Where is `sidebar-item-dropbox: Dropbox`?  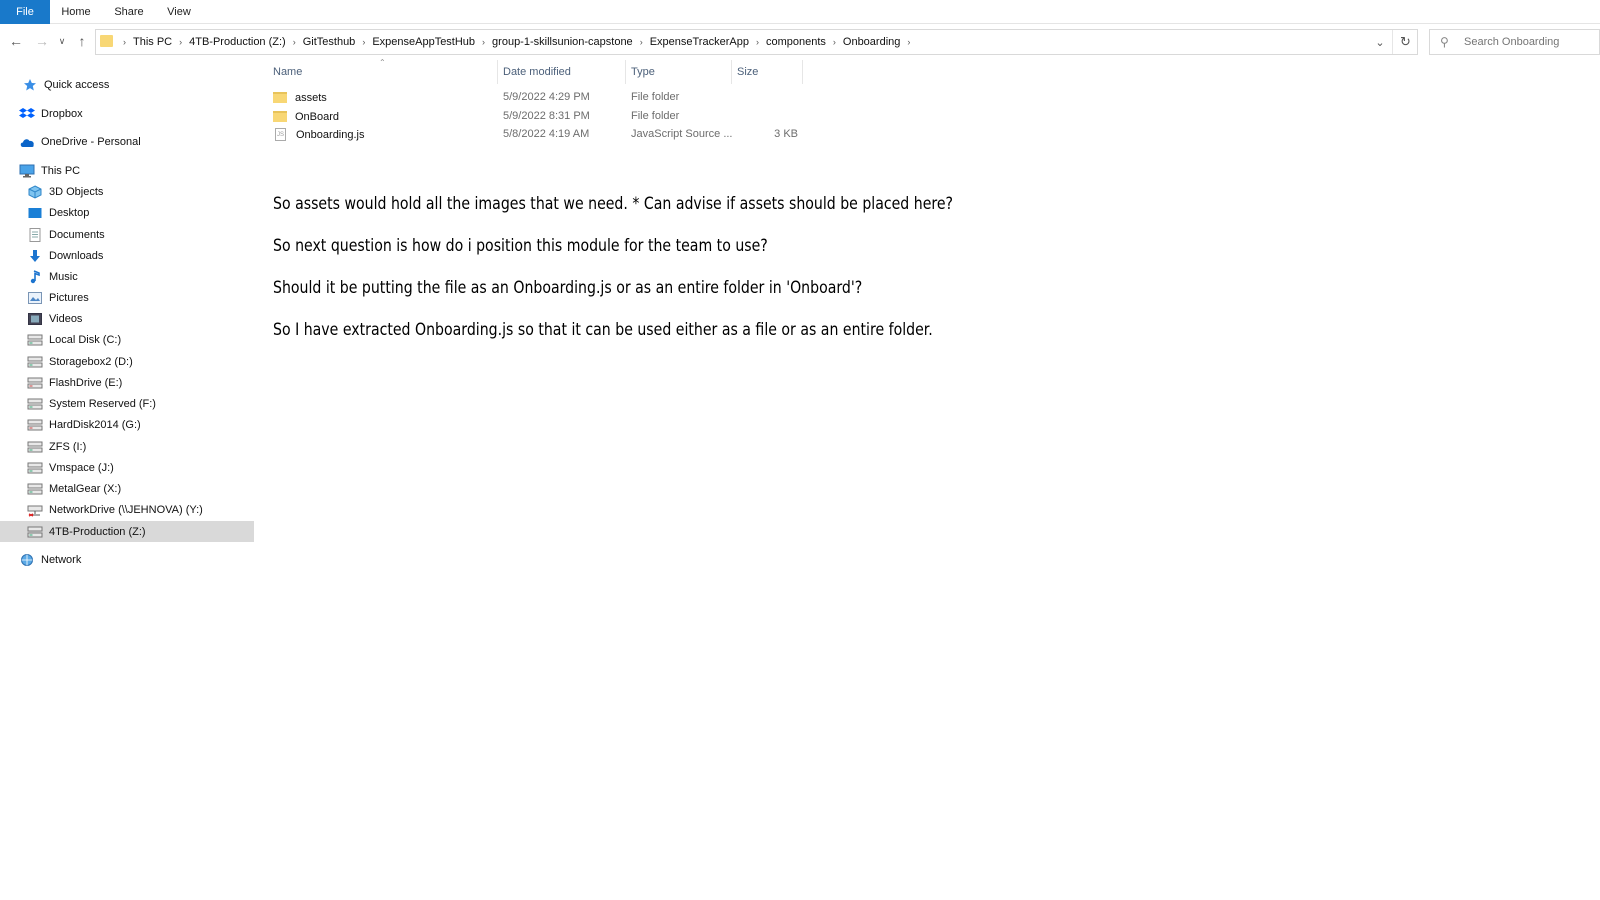 sidebar-item-dropbox: Dropbox is located at coordinates (51, 113).